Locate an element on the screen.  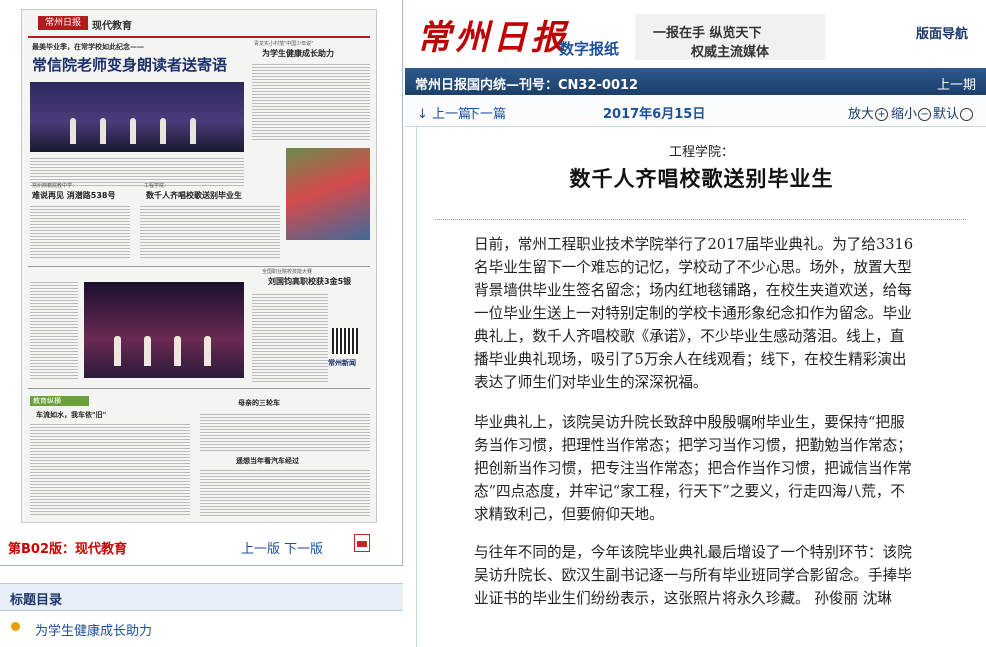
np-bottom-right-headline: 母亲的三轮车 is located at coordinates (259, 403).